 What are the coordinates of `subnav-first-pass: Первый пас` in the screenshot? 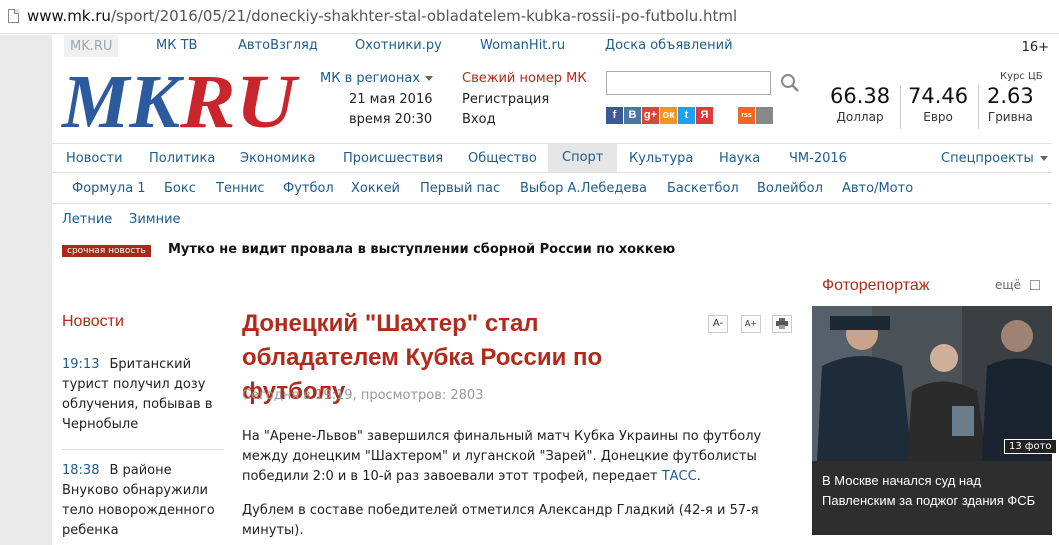 It's located at (460, 188).